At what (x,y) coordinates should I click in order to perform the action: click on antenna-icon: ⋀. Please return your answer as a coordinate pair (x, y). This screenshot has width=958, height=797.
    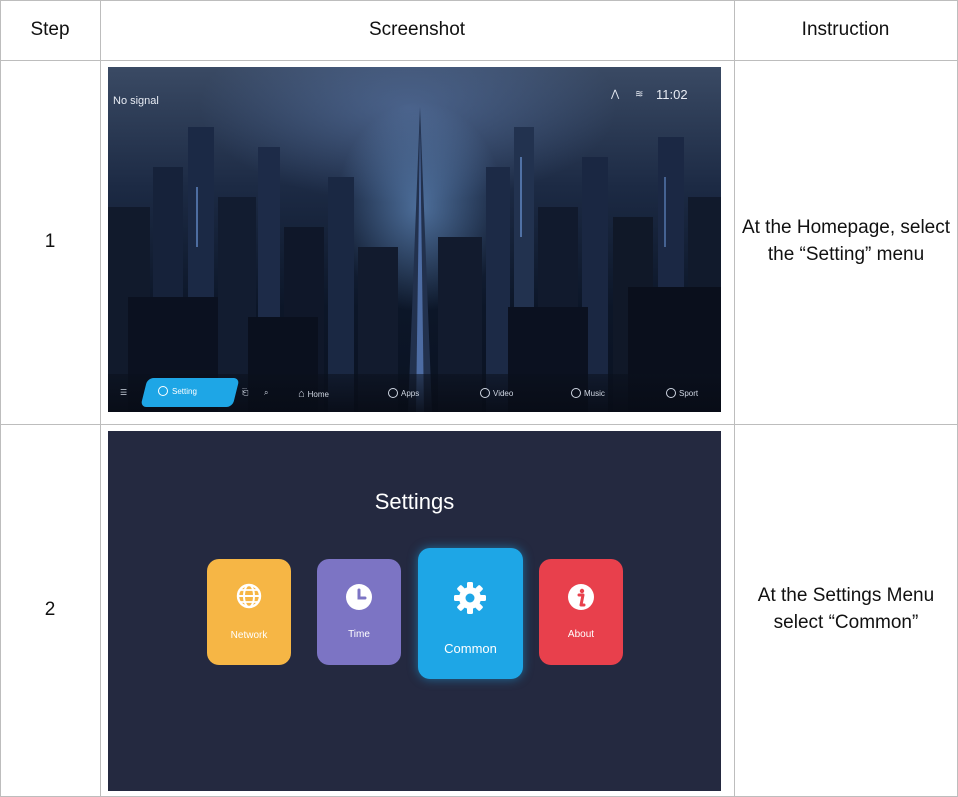
    Looking at the image, I should click on (615, 94).